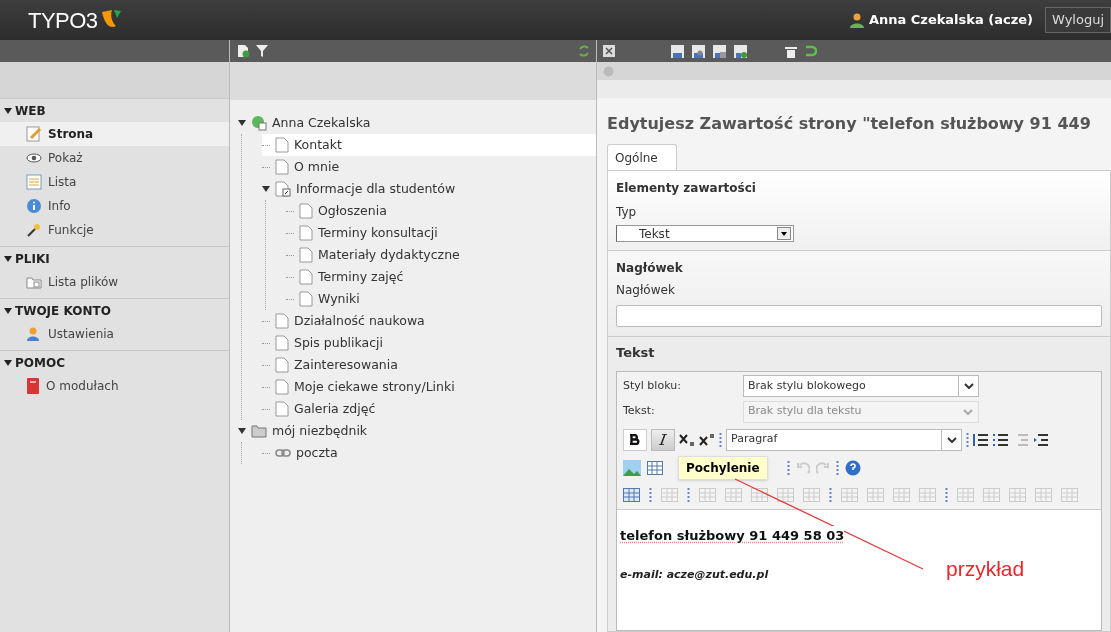  Describe the element at coordinates (849, 124) in the screenshot. I see `page-title: Edytujesz Zawartość strony "telefon służbowy 91 449` at that location.